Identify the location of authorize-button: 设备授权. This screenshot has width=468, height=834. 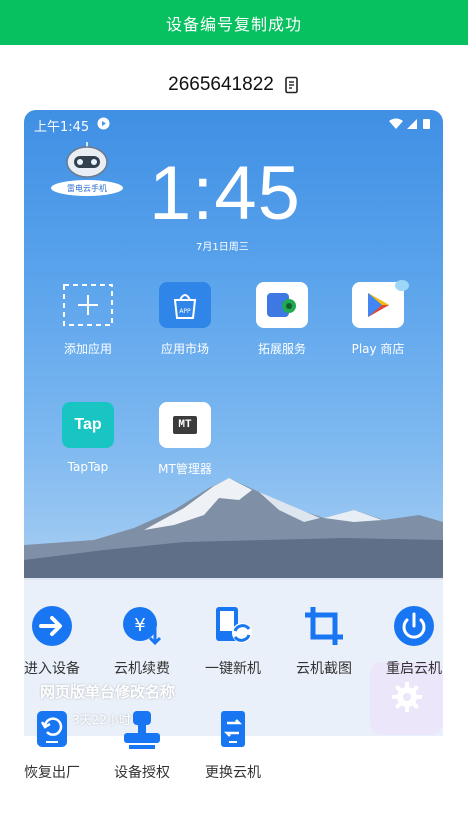
(142, 745).